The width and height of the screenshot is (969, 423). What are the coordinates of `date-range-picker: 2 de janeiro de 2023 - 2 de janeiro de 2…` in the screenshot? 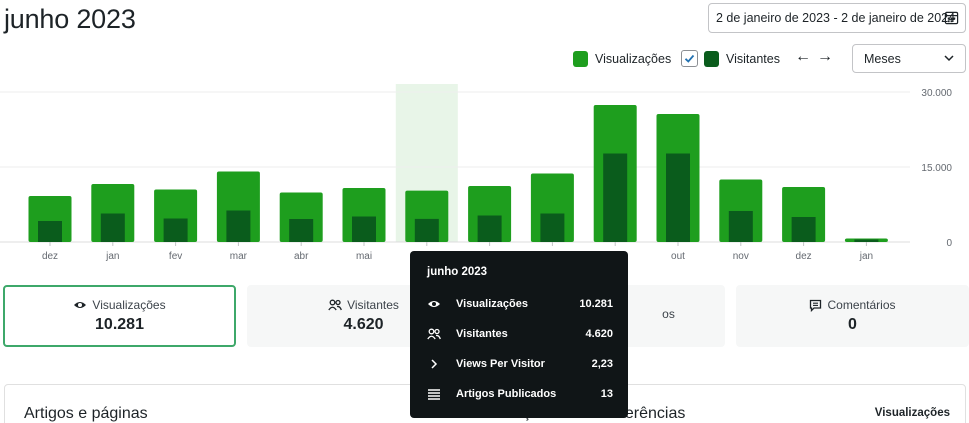 It's located at (837, 18).